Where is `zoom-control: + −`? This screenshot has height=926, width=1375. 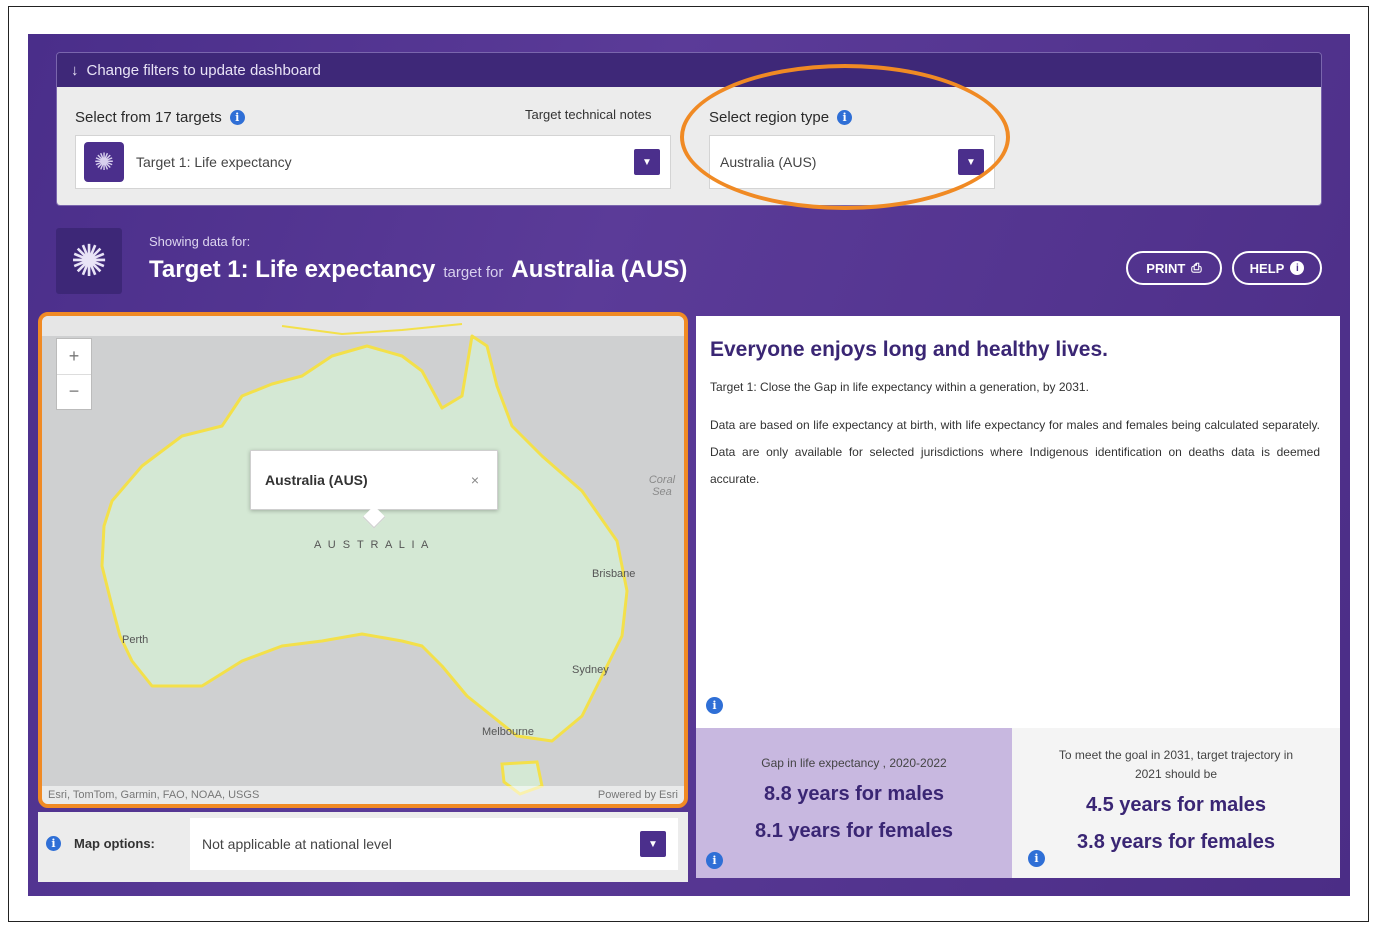 zoom-control: + − is located at coordinates (74, 374).